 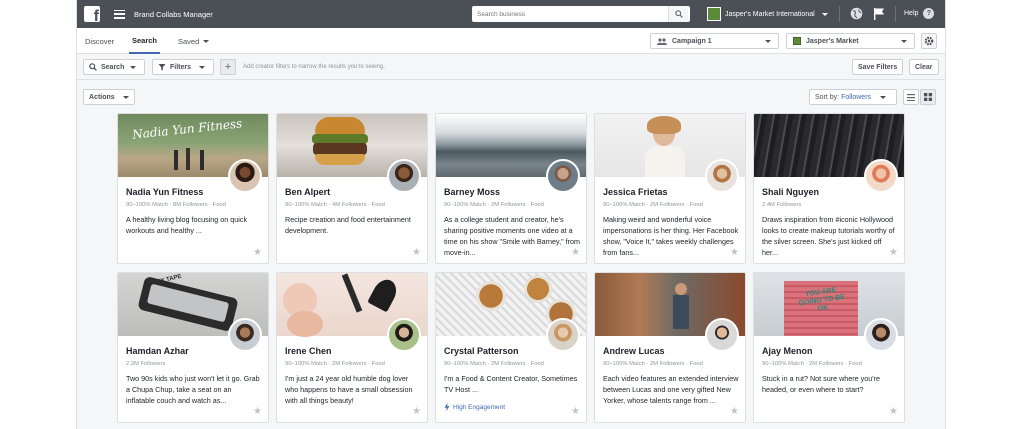 I want to click on tab-discover: Discover, so click(x=99, y=41).